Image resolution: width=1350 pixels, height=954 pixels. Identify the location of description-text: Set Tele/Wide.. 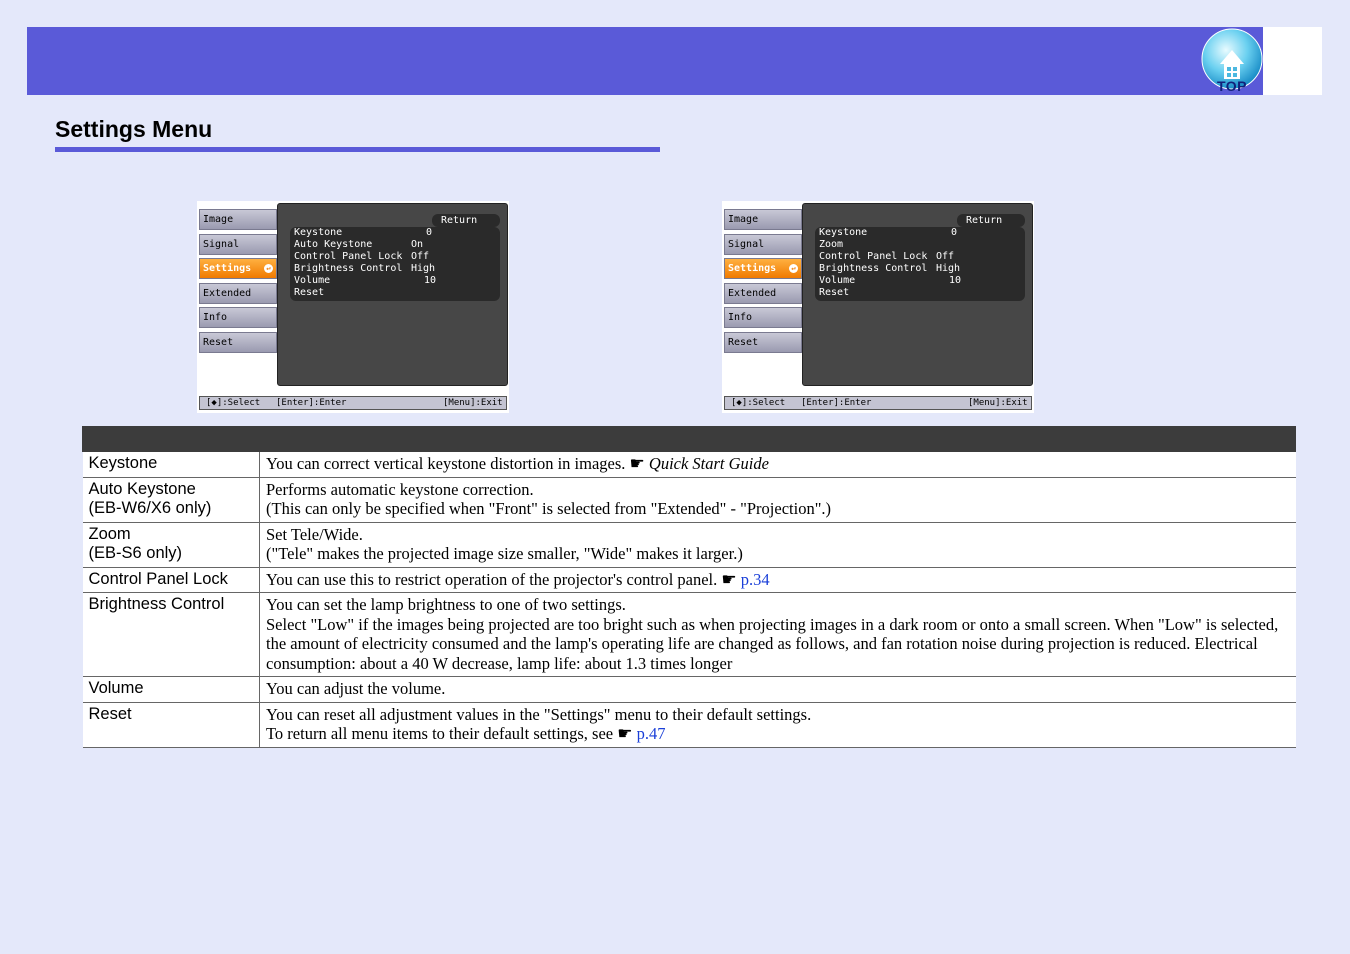
(314, 534).